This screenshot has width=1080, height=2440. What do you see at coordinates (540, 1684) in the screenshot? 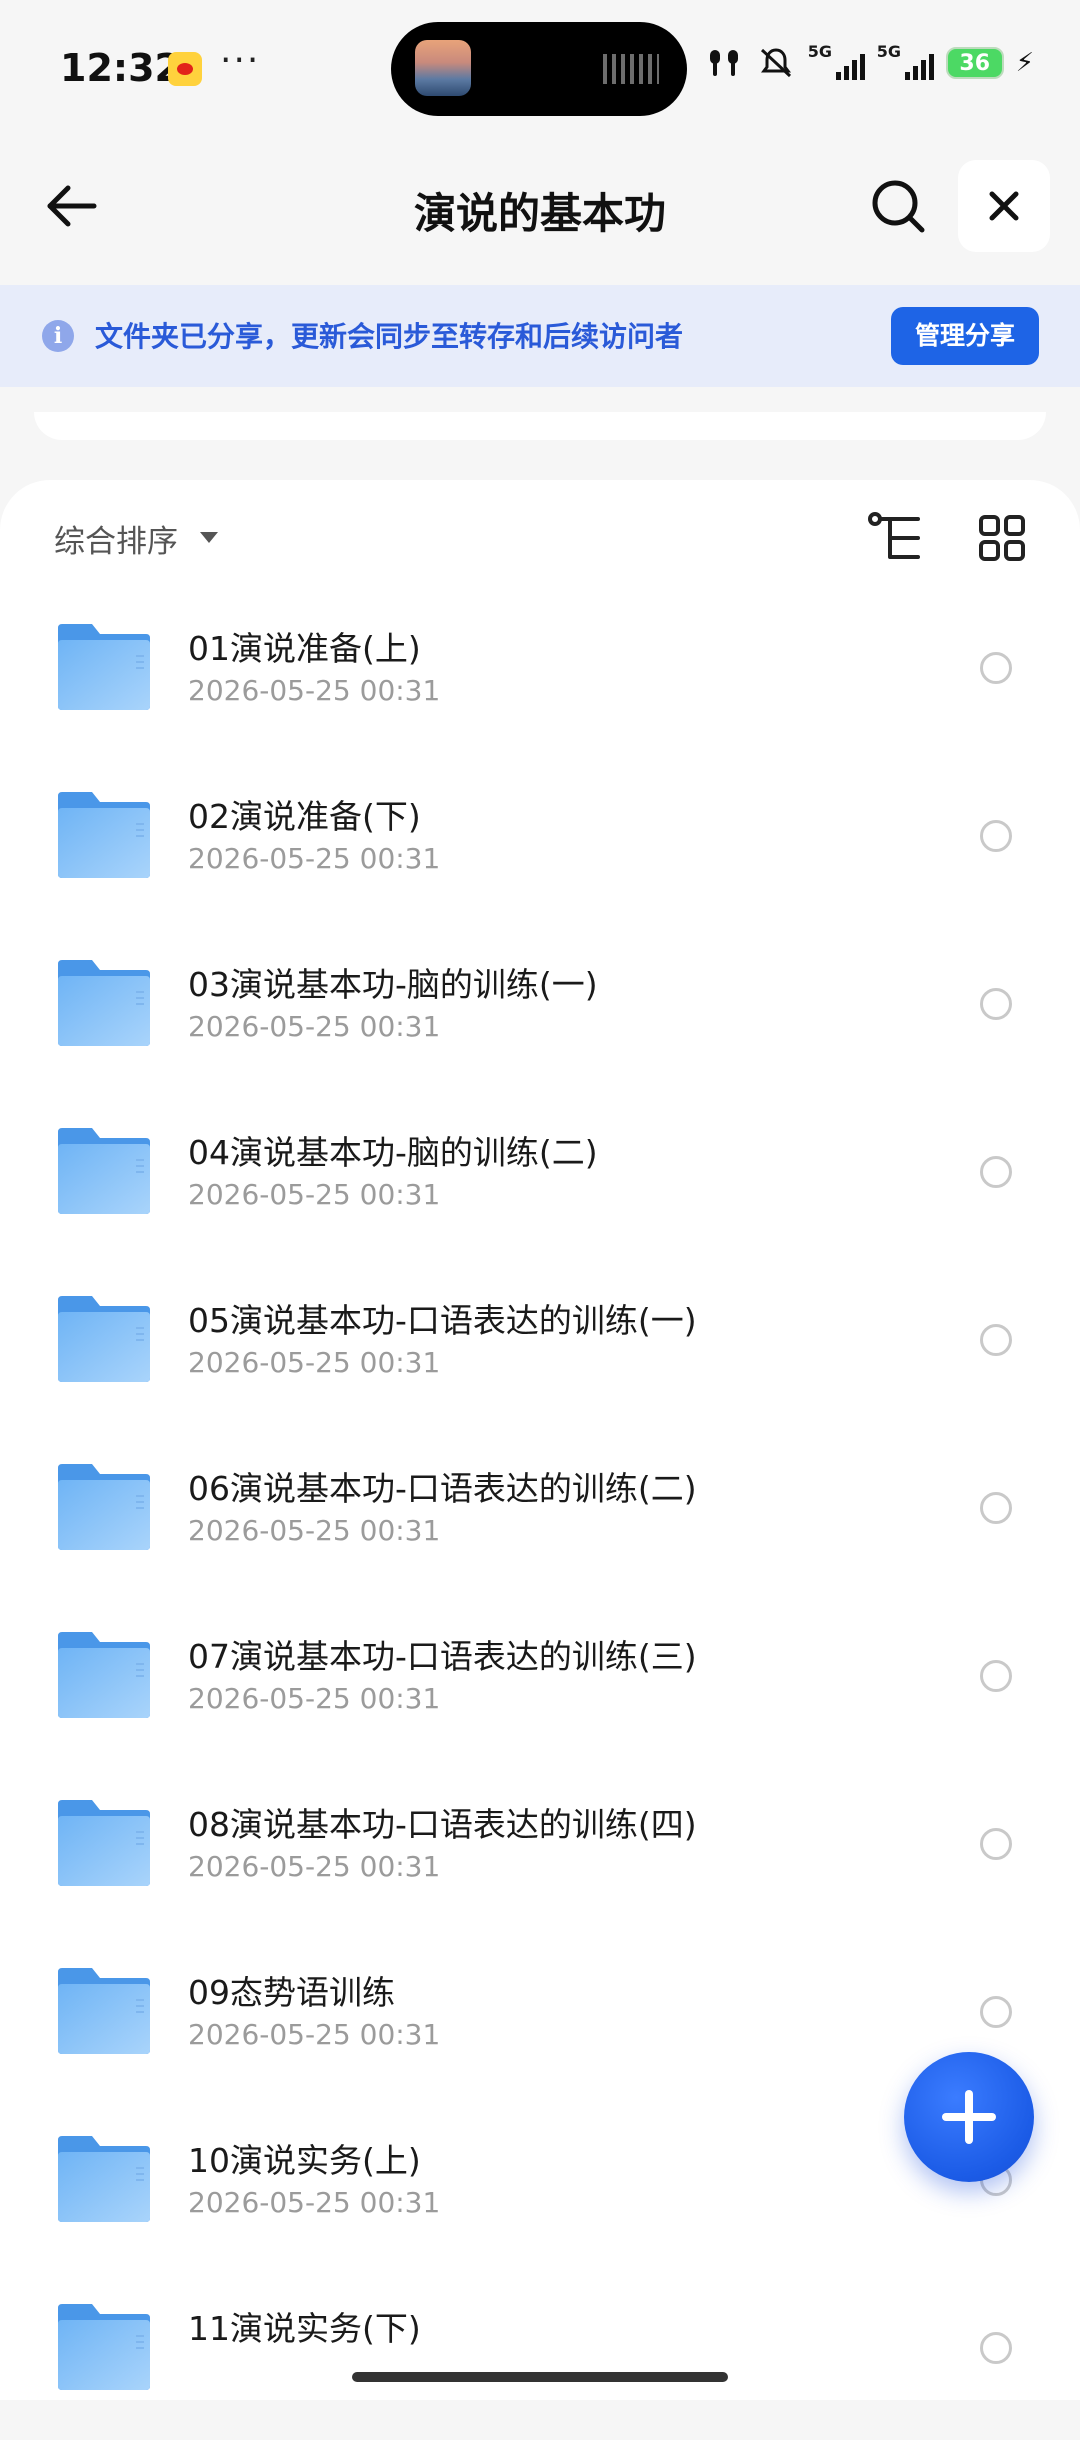
I see `list-item: 07演说基本功-口语表达的训练(三) 2026-05-25 00:31` at bounding box center [540, 1684].